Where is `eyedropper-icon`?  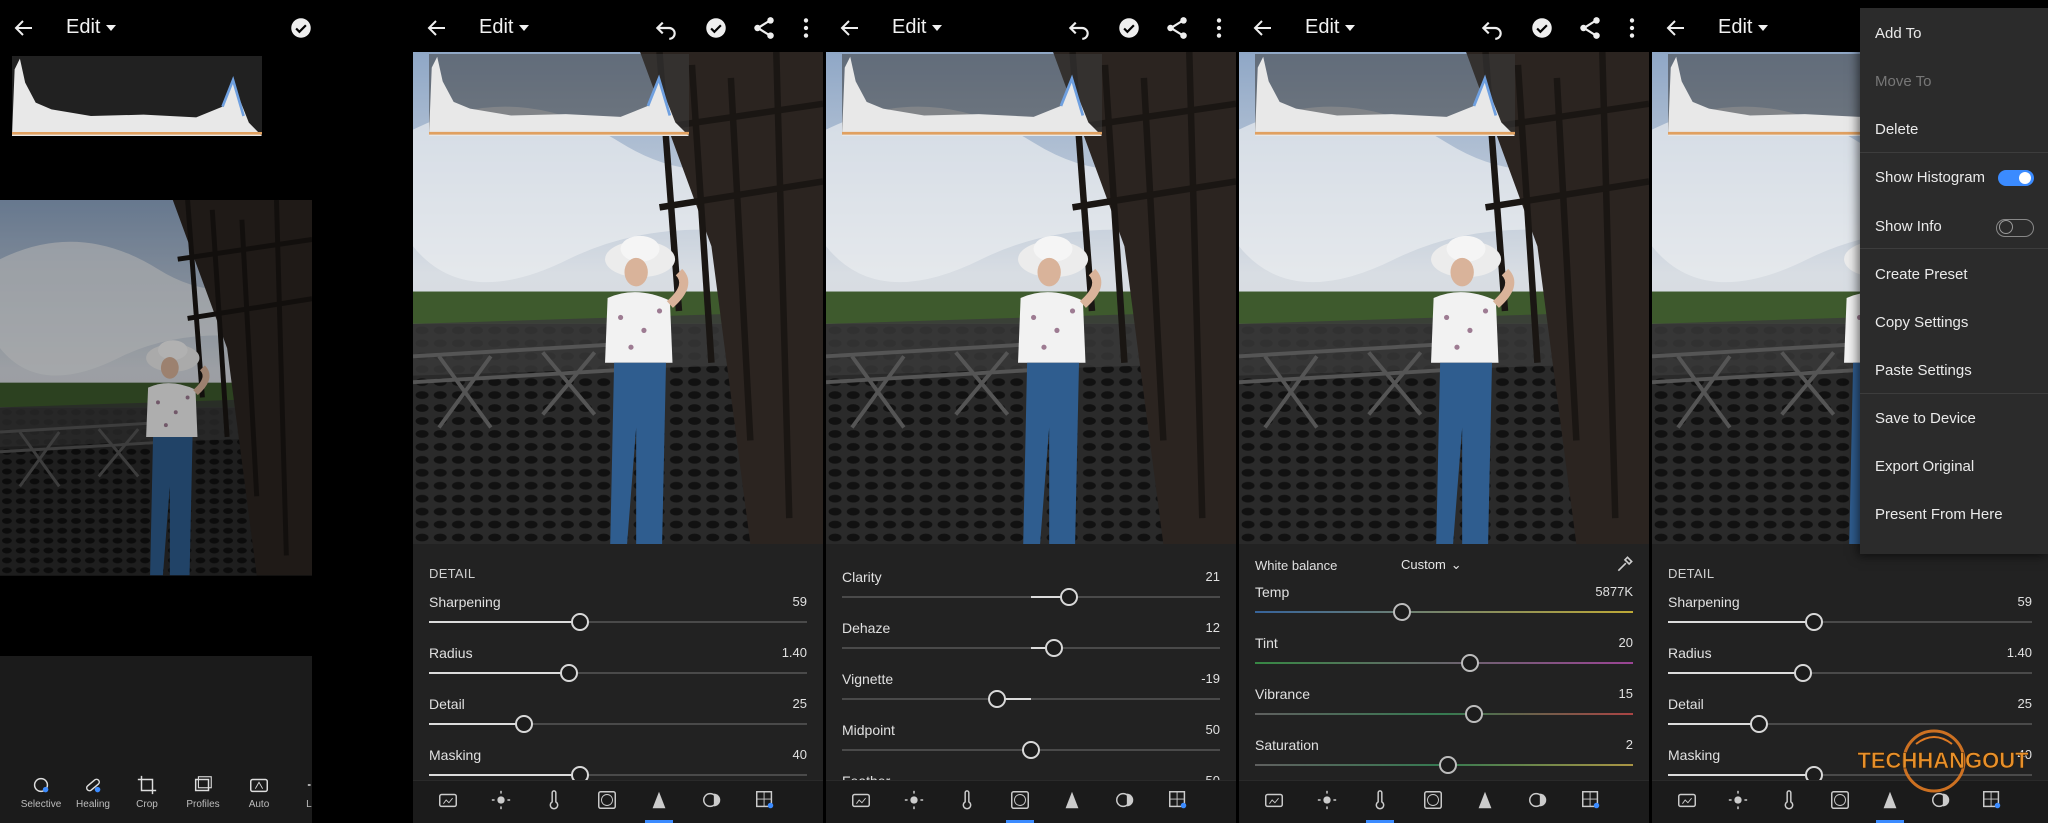 eyedropper-icon is located at coordinates (1625, 564).